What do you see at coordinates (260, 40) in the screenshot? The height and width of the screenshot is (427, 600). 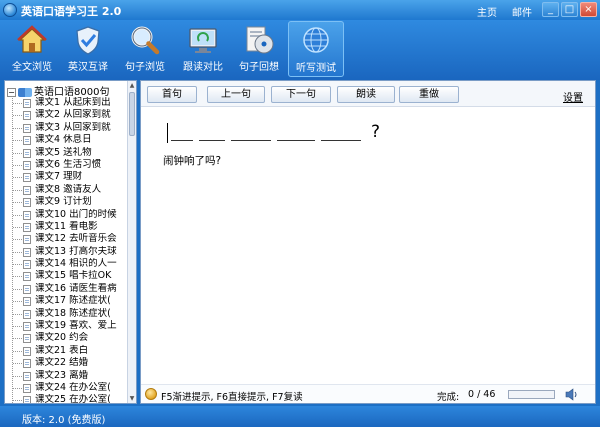 I see `cd-icon` at bounding box center [260, 40].